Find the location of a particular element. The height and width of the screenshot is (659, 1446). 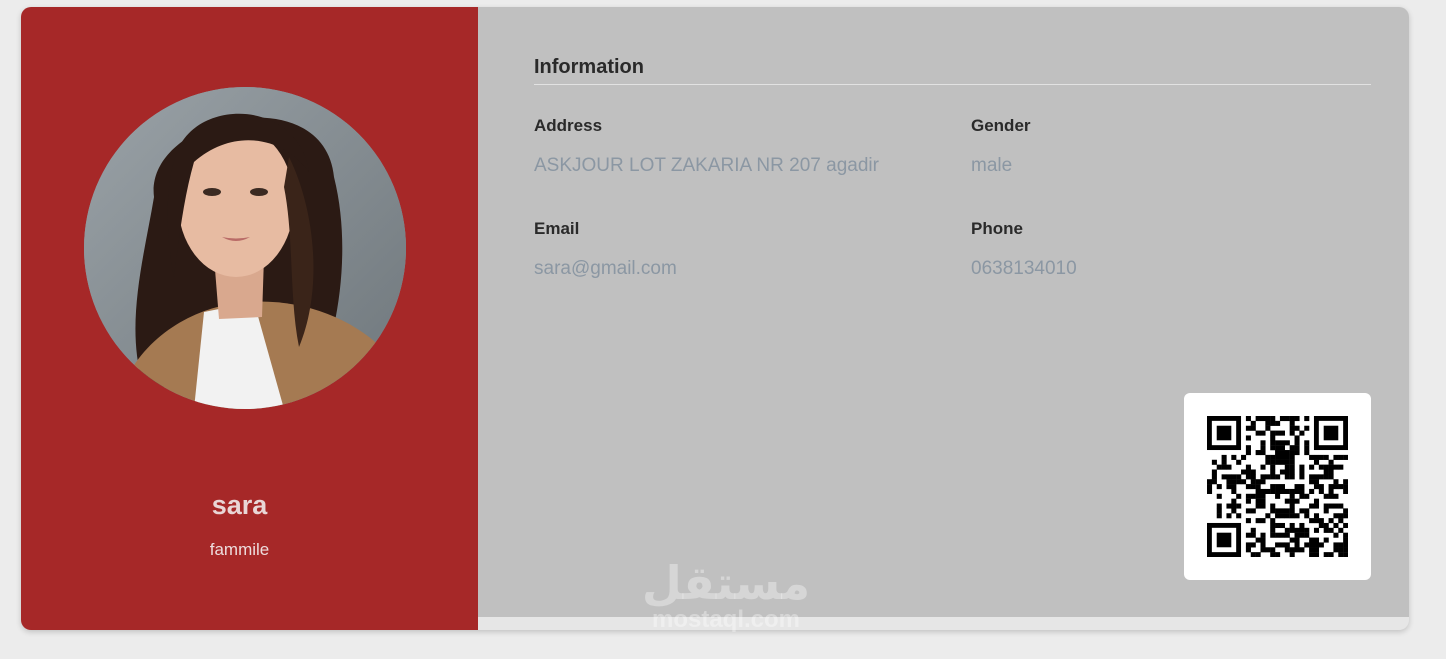

phone-value: 0638134010 is located at coordinates (1024, 268).